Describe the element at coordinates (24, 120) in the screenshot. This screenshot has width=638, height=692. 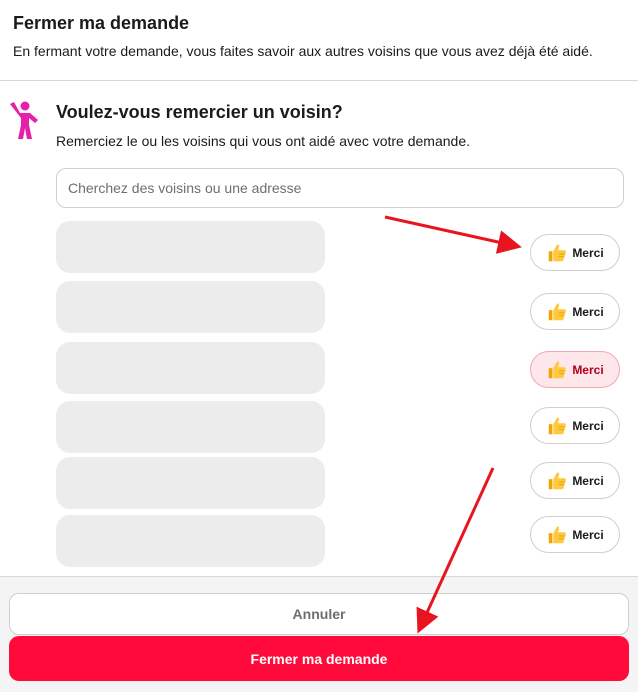
I see `person-raising-hand-icon` at that location.